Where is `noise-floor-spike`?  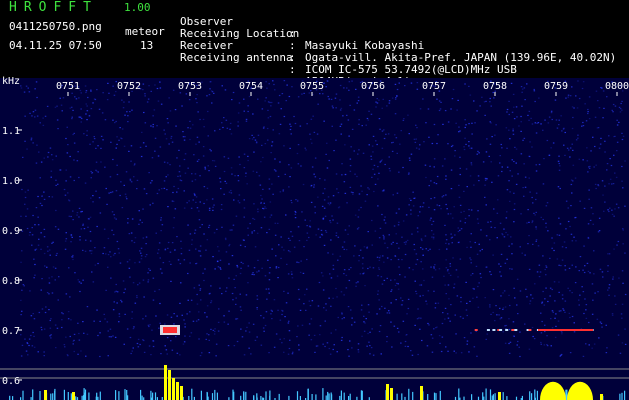
noise-floor-spike is located at coordinates (495, 396).